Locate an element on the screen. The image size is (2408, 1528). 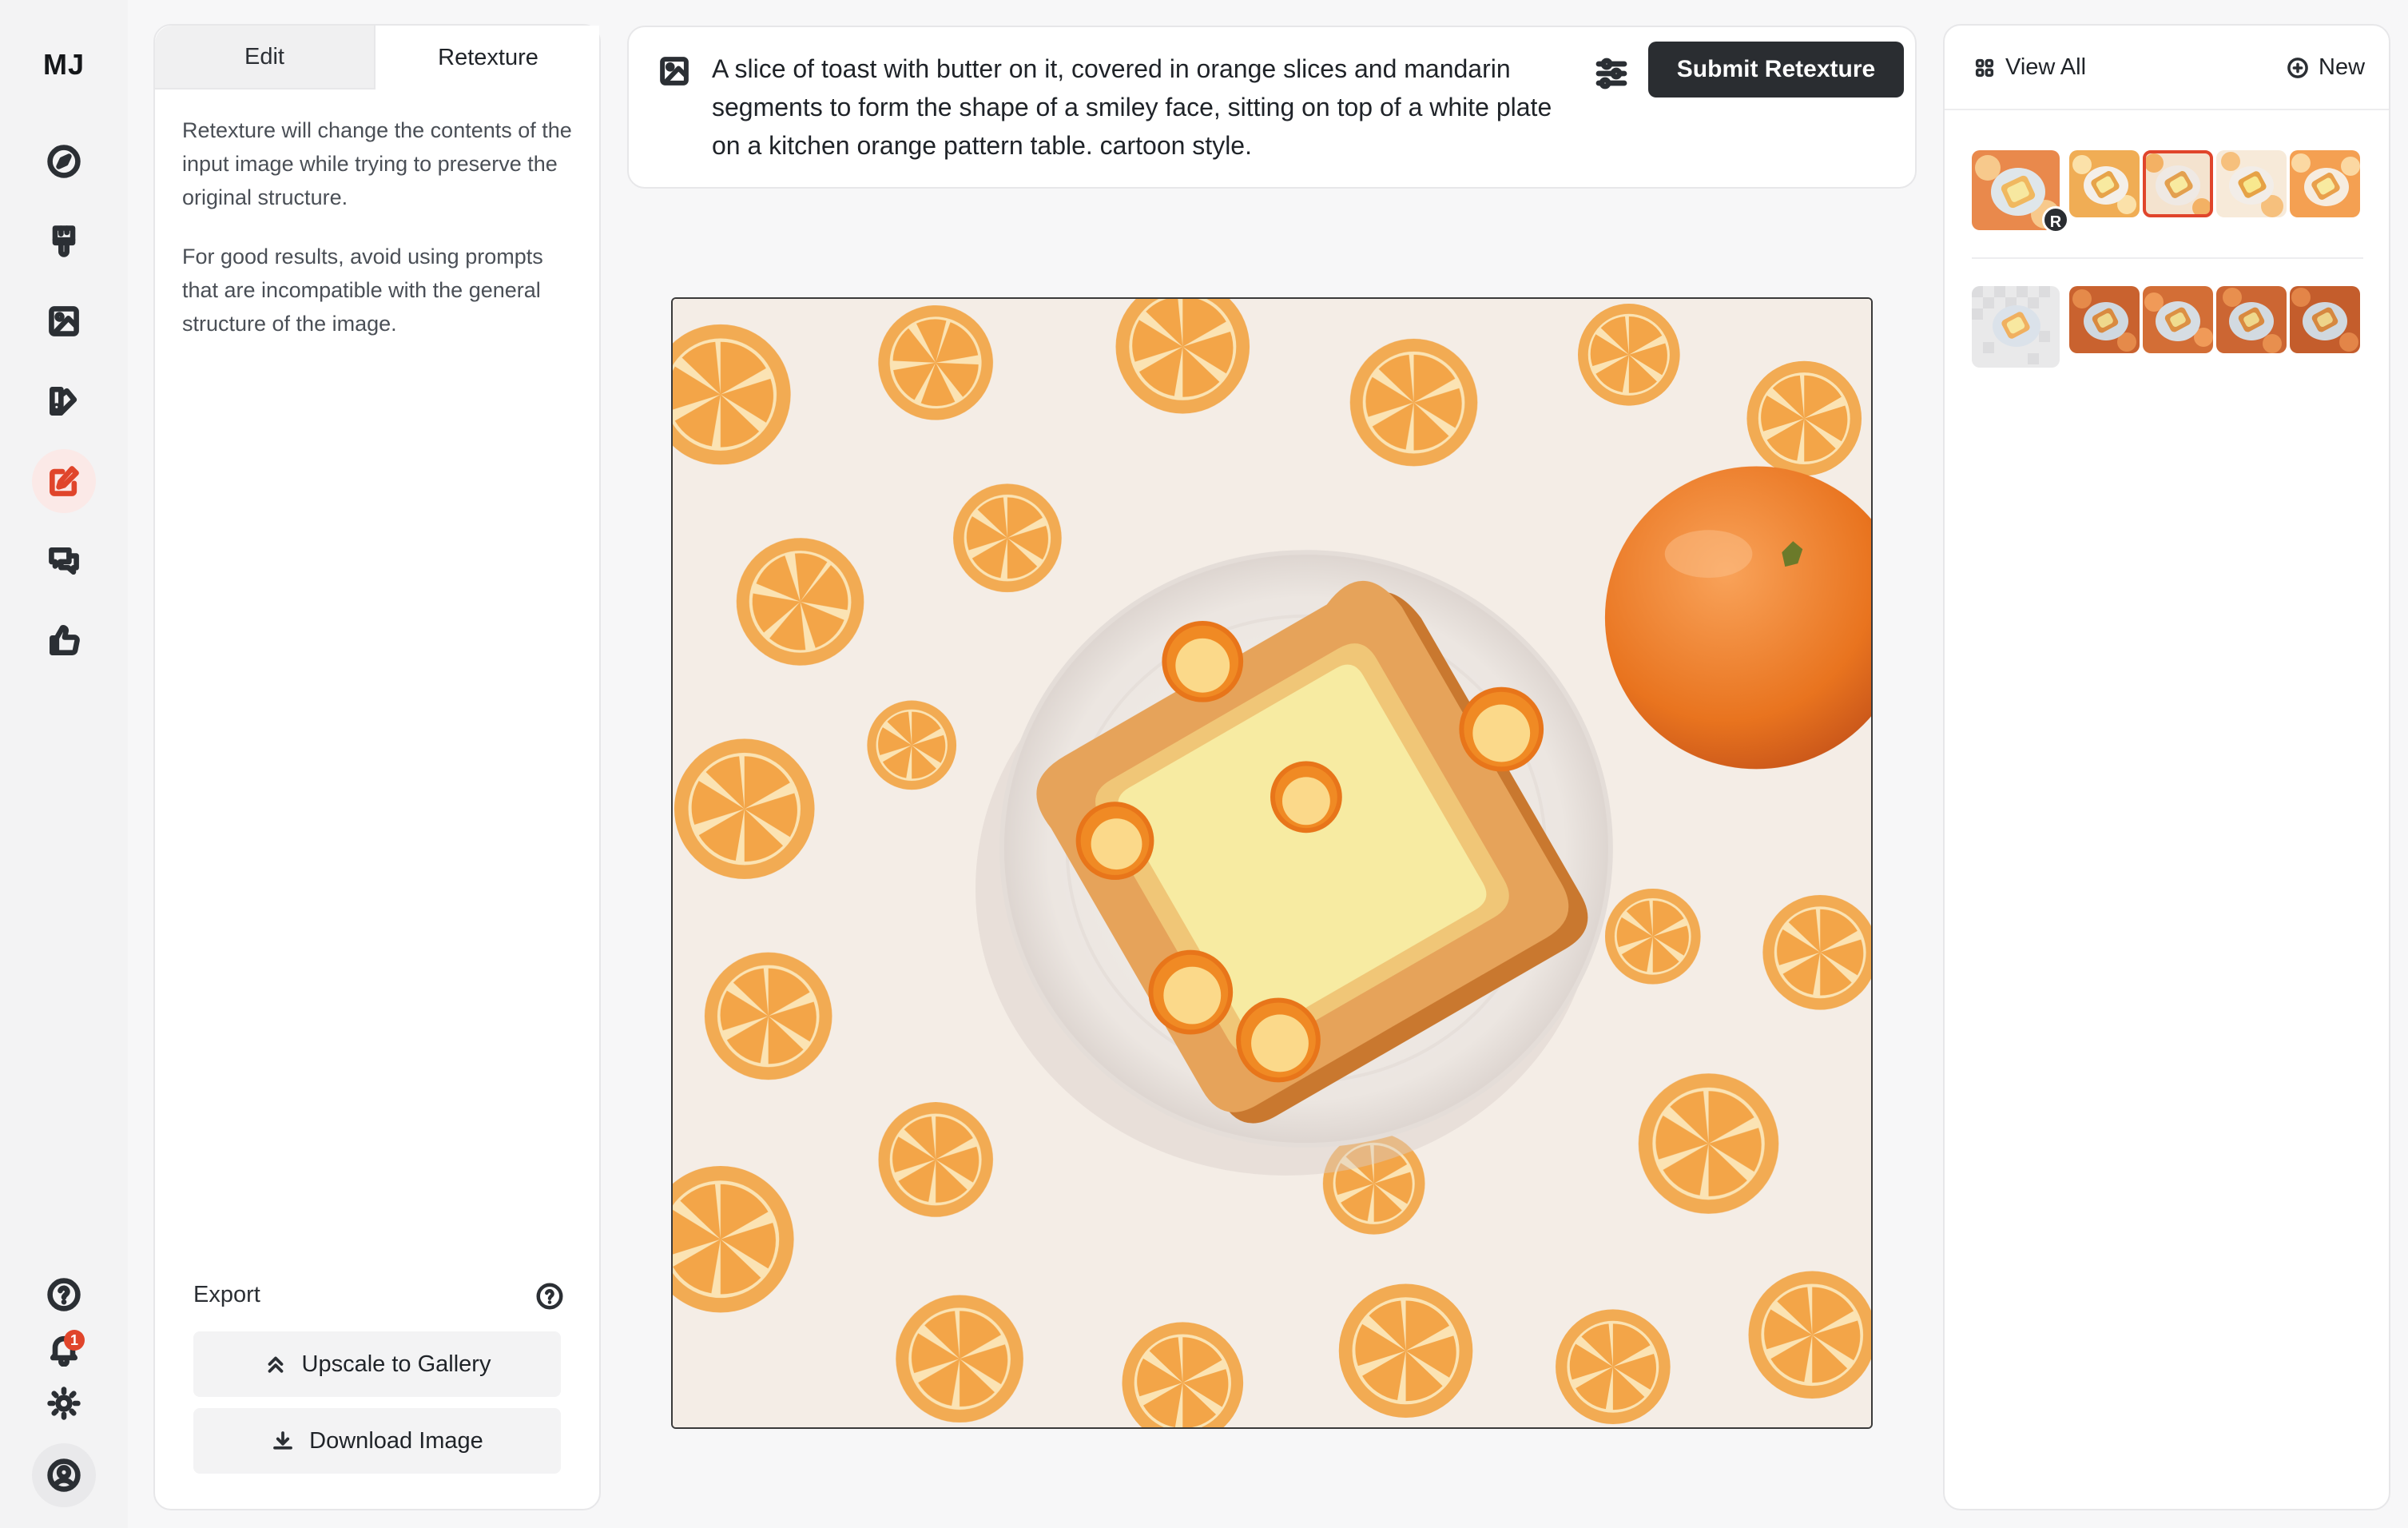
thumbs-up-icon is located at coordinates (65, 640).